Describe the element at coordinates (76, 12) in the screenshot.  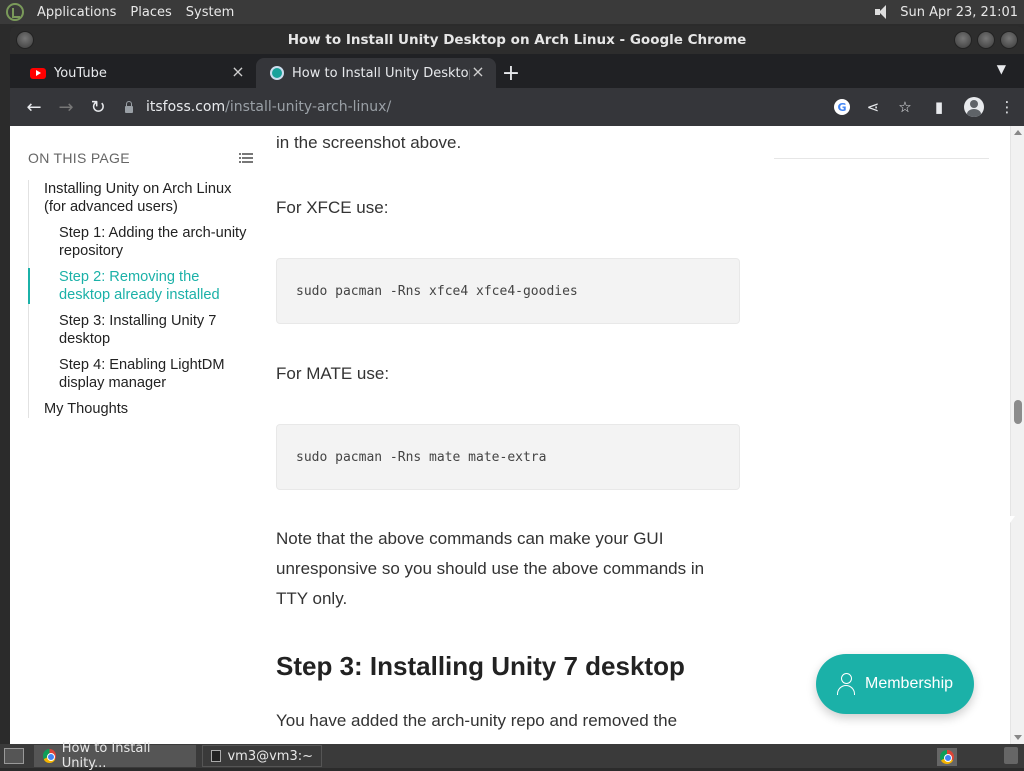
I see `applications-menu: Applications` at that location.